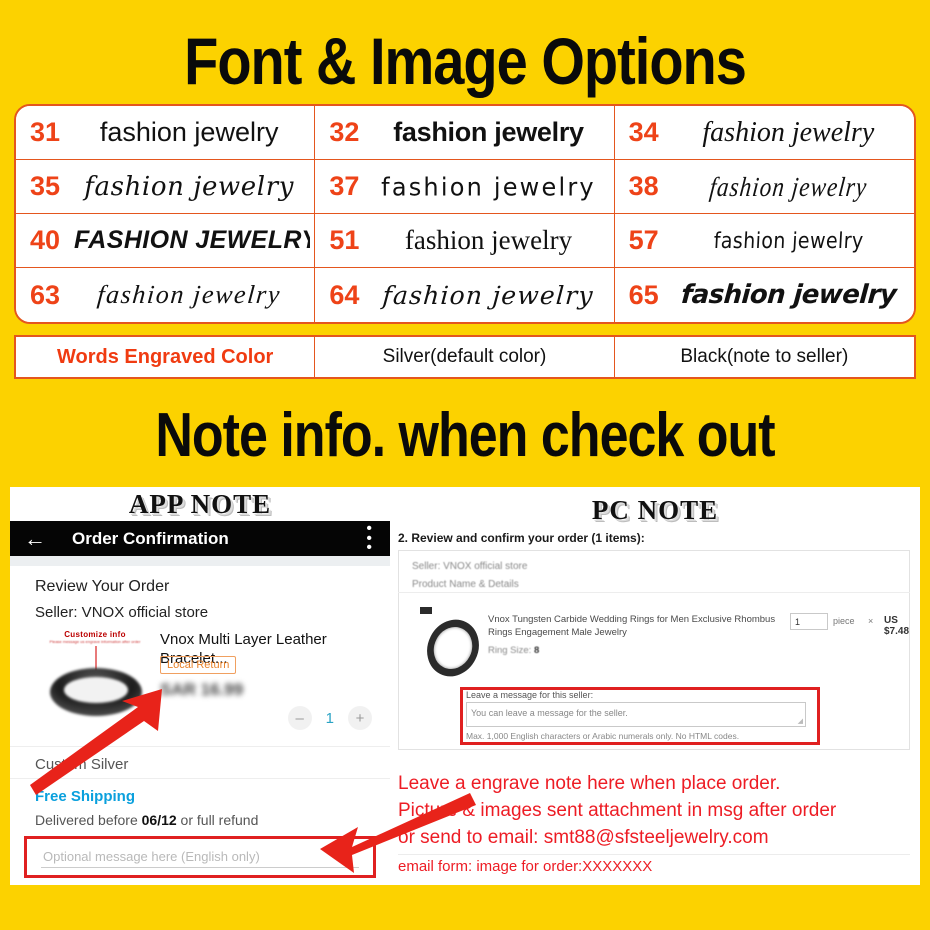  I want to click on right-margin, so click(925, 689).